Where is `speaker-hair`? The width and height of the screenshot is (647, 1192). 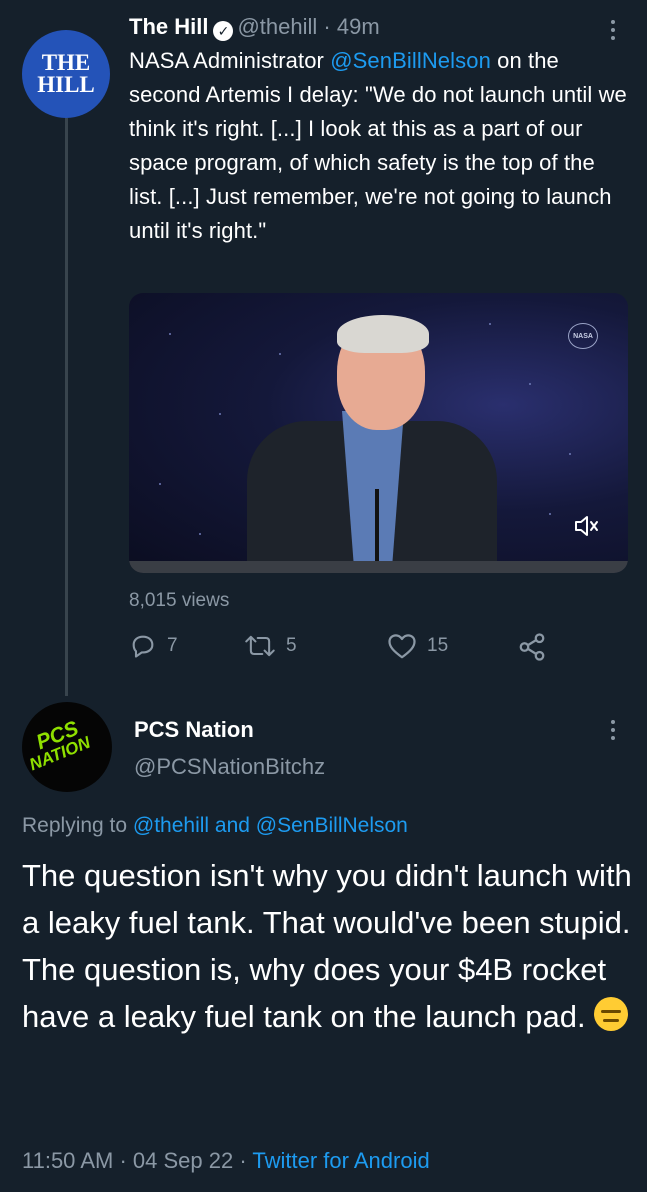 speaker-hair is located at coordinates (383, 334).